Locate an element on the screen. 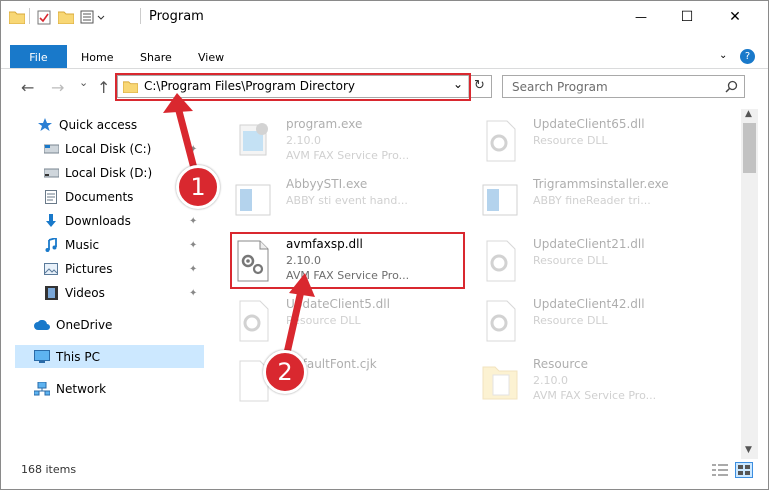 Image resolution: width=769 pixels, height=491 pixels. annotation-step-1: 1 is located at coordinates (198, 187).